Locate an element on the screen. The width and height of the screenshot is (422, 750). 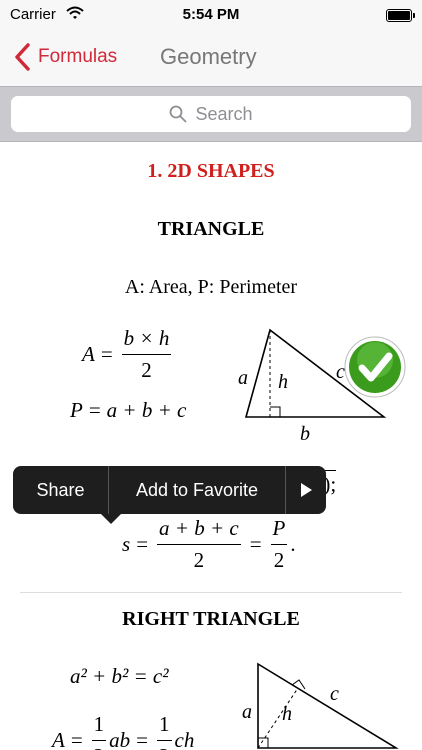
s-fraction: a + b + c 2 is located at coordinates (199, 544).